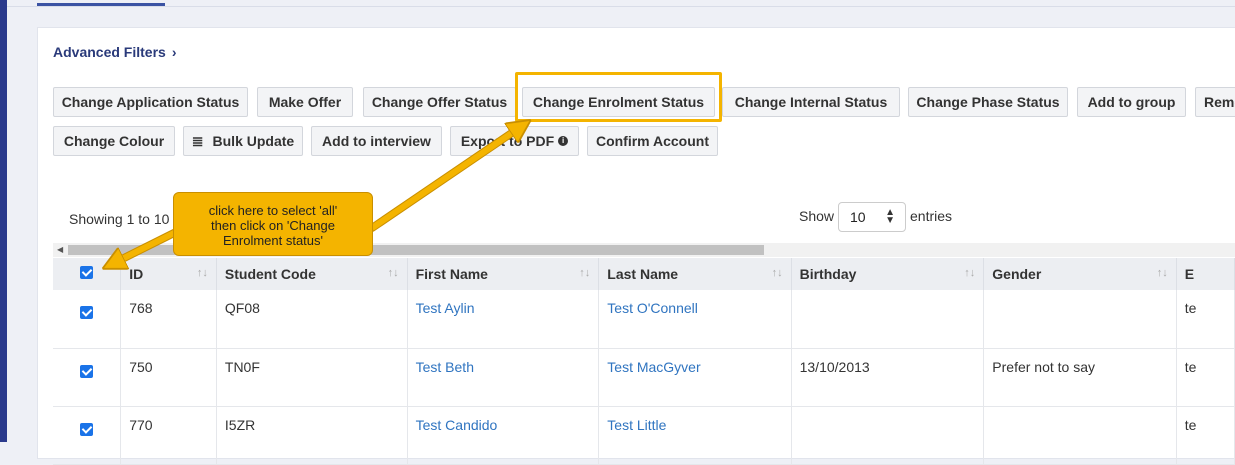 This screenshot has width=1235, height=465. I want to click on callout-line: Enrolment status', so click(273, 240).